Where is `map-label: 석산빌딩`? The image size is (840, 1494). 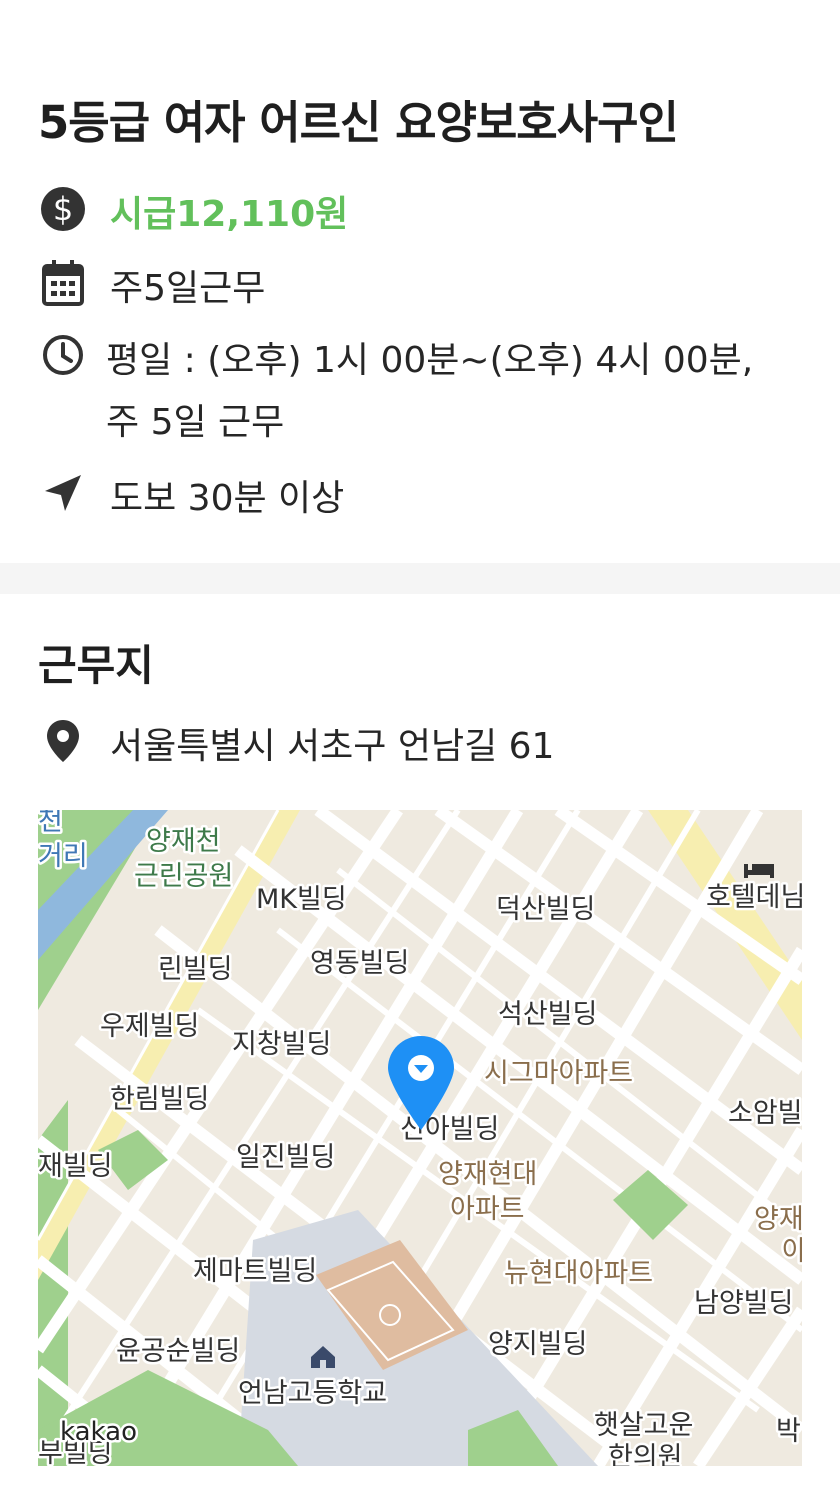
map-label: 석산빌딩 is located at coordinates (547, 1014).